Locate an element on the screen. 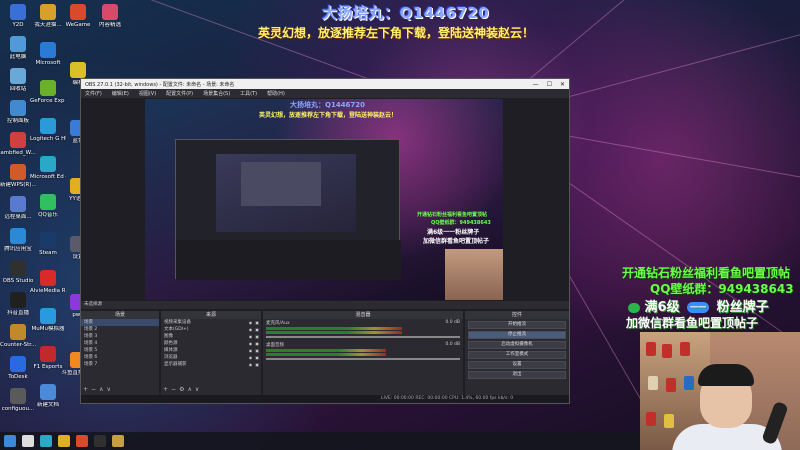  maximize-icon: ☐ is located at coordinates (549, 84).